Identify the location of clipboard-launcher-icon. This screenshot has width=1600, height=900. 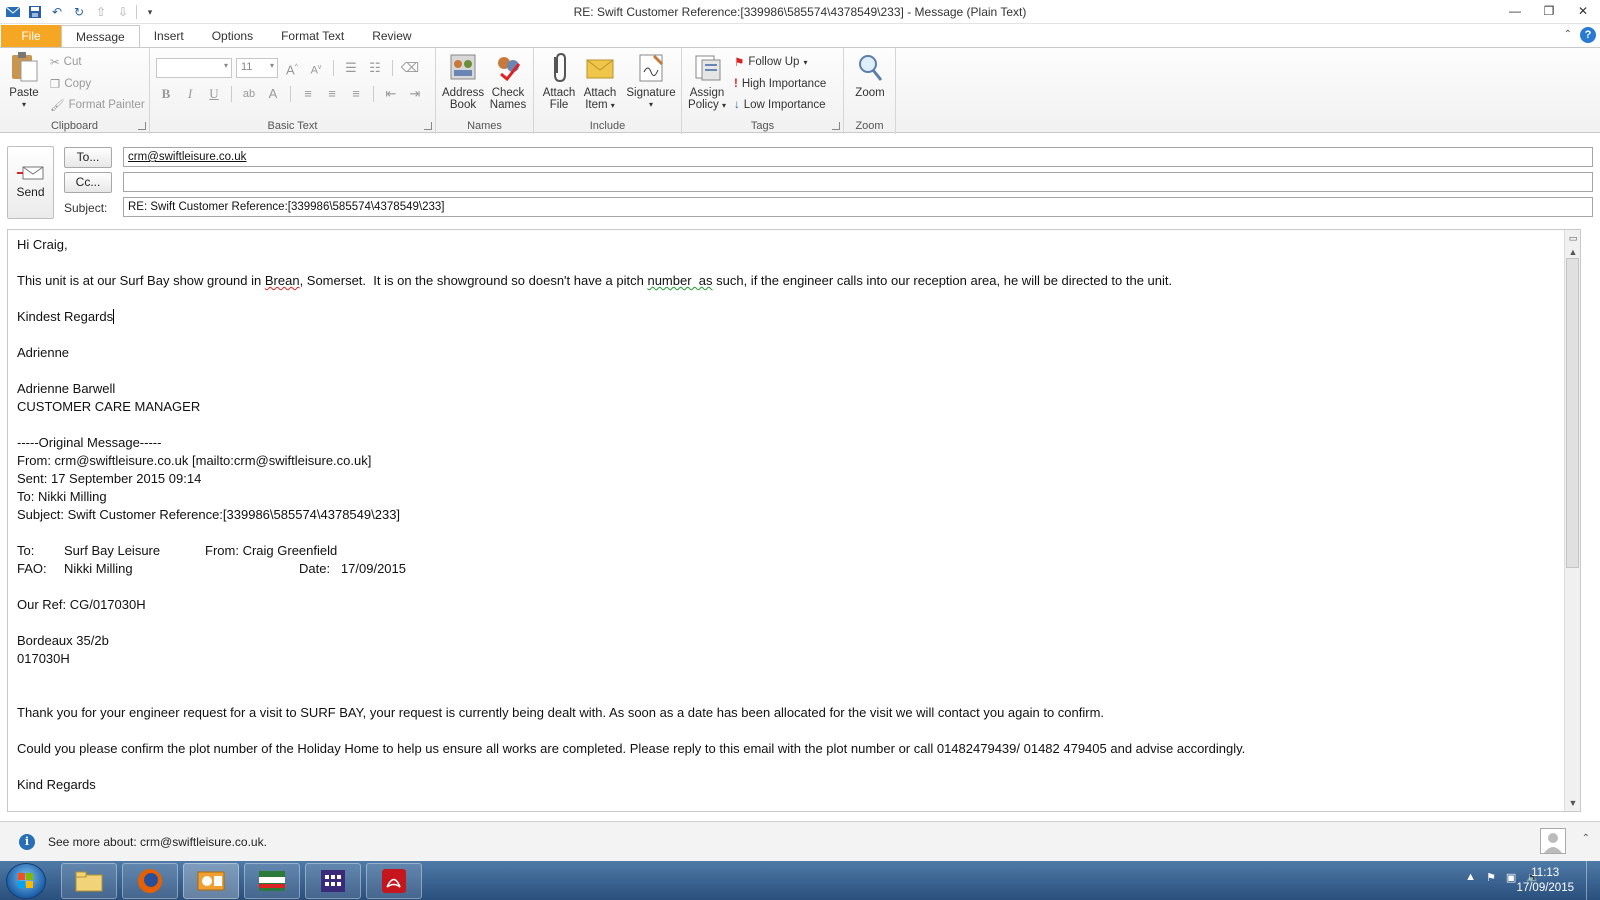
(142, 126).